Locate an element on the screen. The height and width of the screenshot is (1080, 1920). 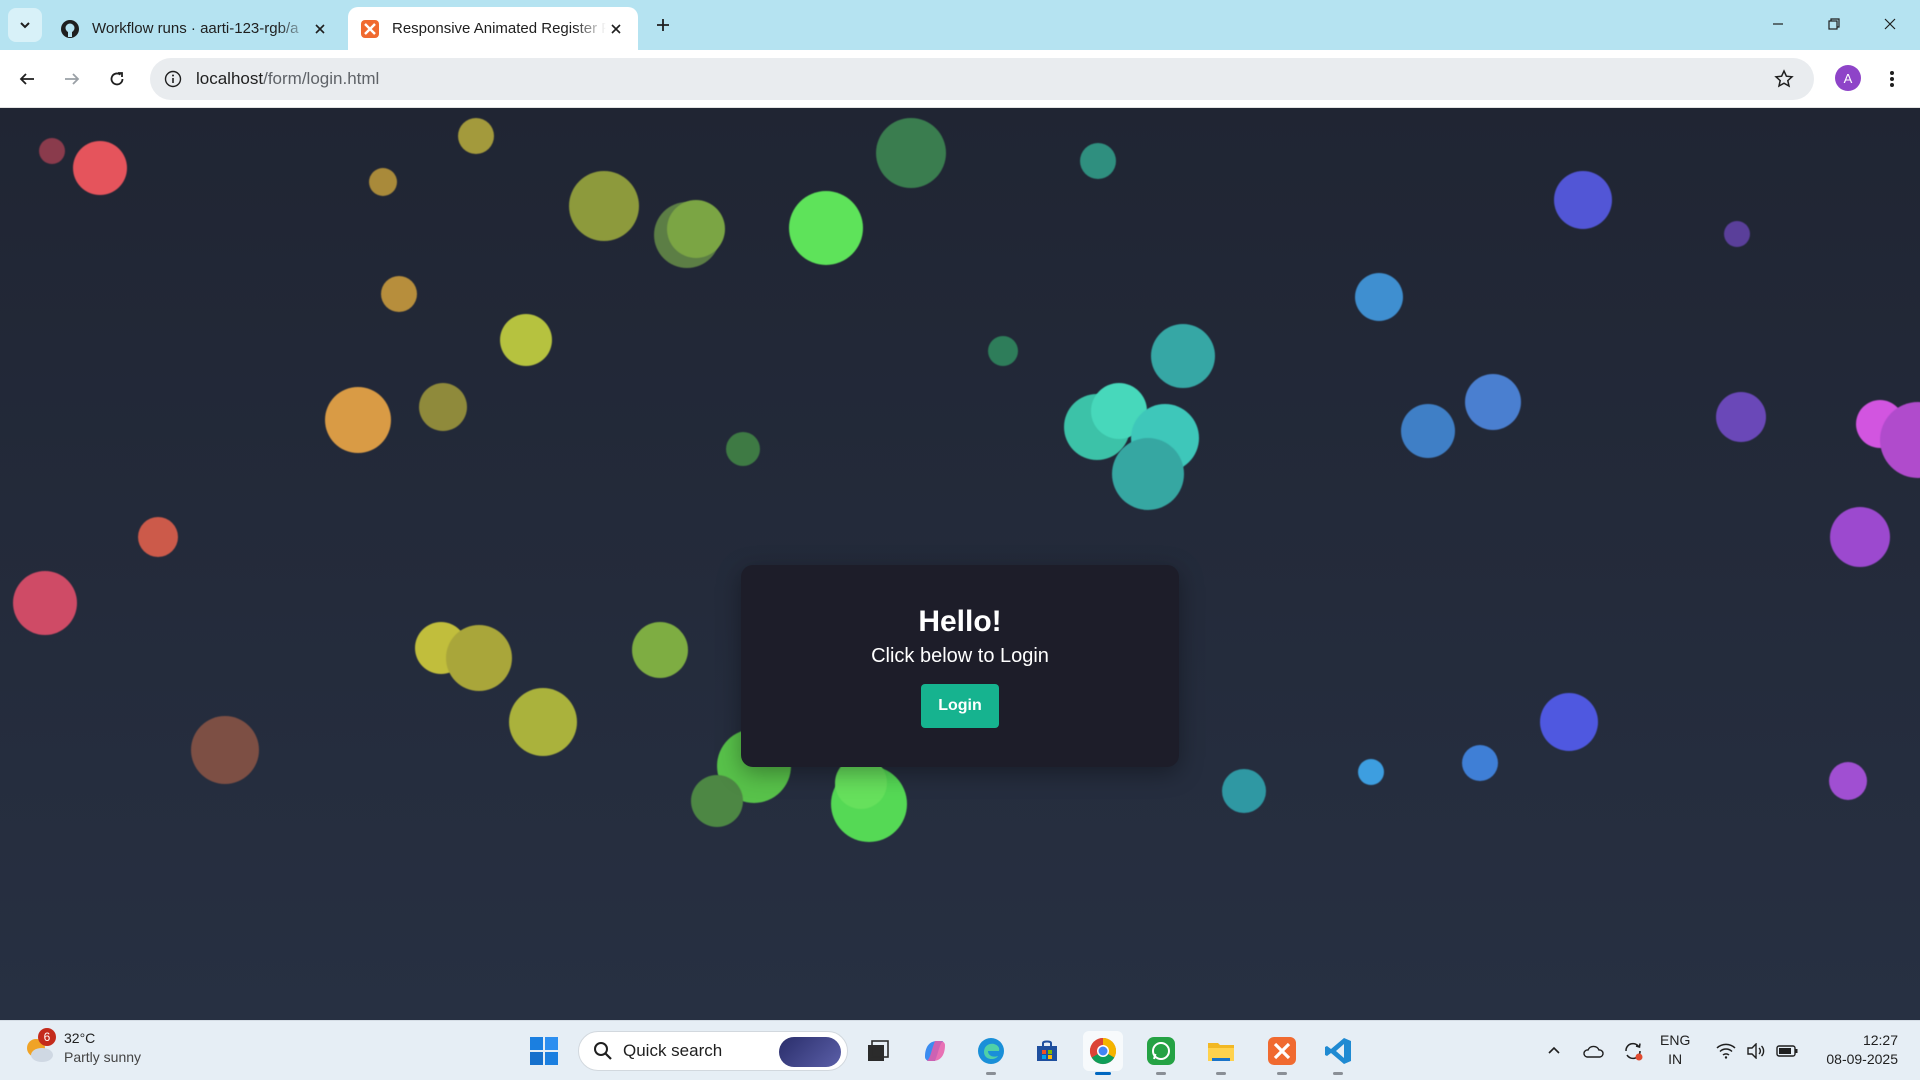
weather-condition: Partly sunny is located at coordinates (103, 1057).